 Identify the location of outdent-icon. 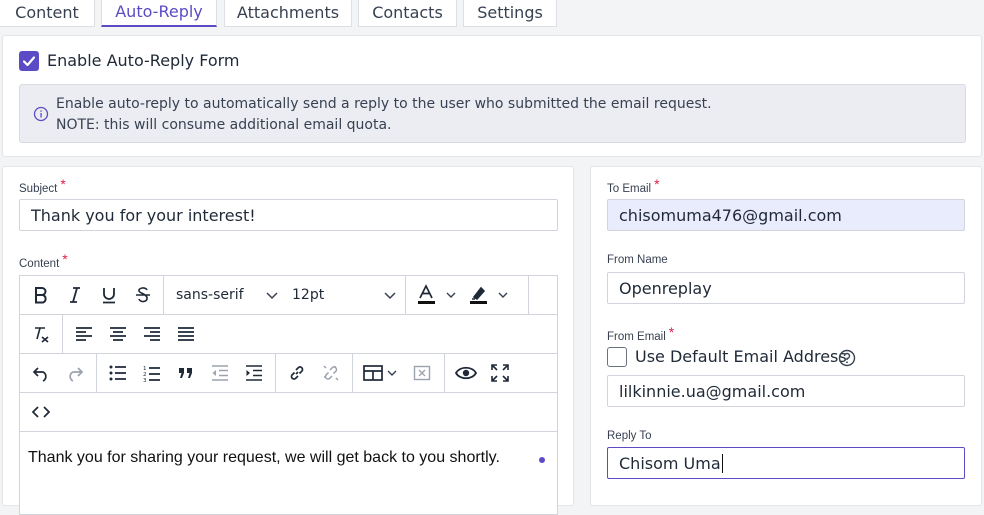
(220, 373).